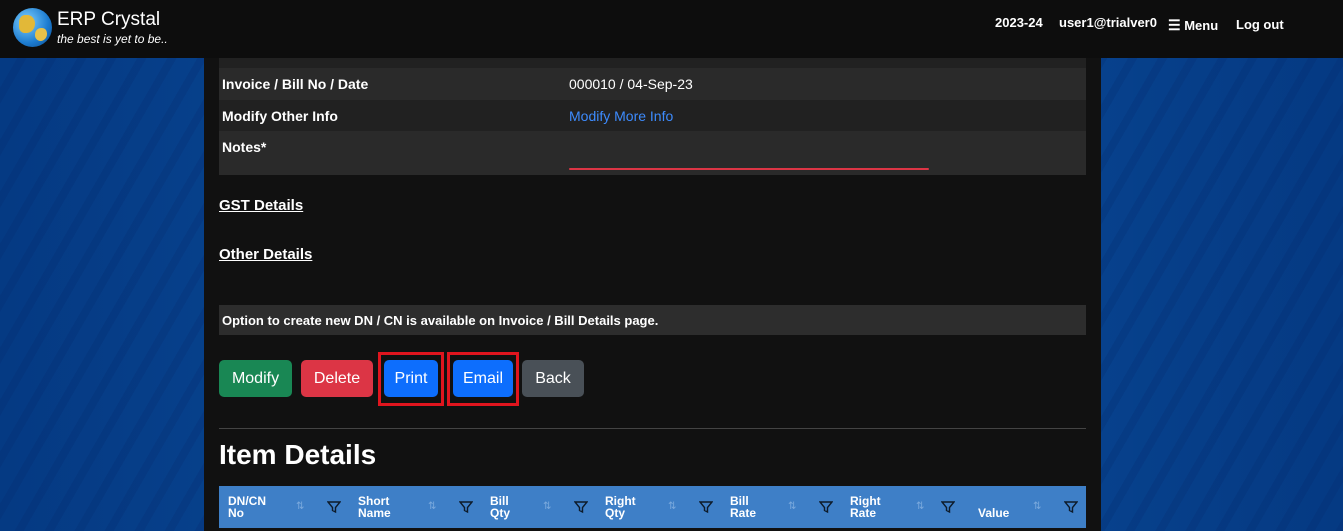 The image size is (1343, 531). Describe the element at coordinates (483, 378) in the screenshot. I see `email-button: Email` at that location.